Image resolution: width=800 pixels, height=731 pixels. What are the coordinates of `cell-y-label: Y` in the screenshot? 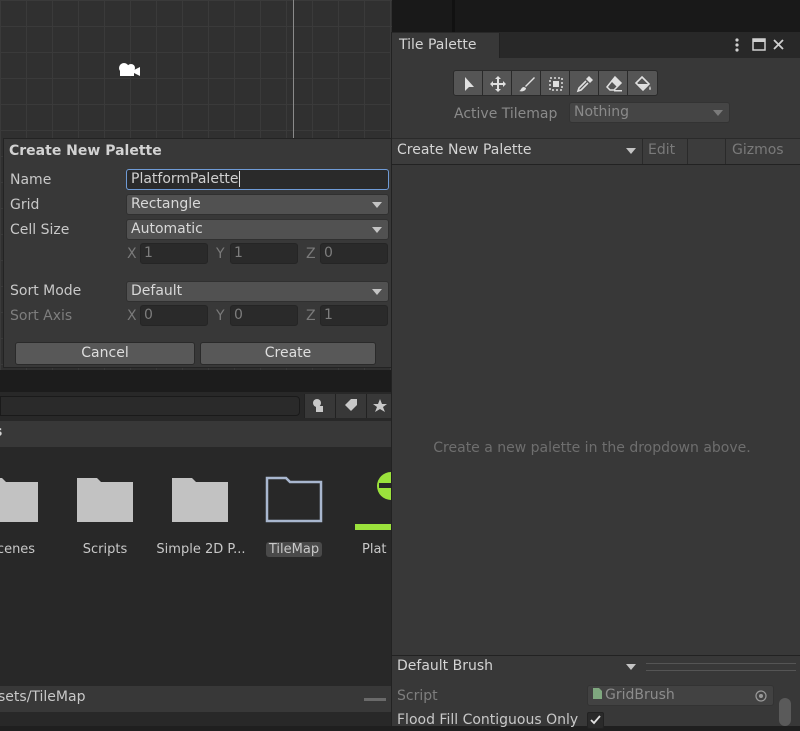 It's located at (220, 254).